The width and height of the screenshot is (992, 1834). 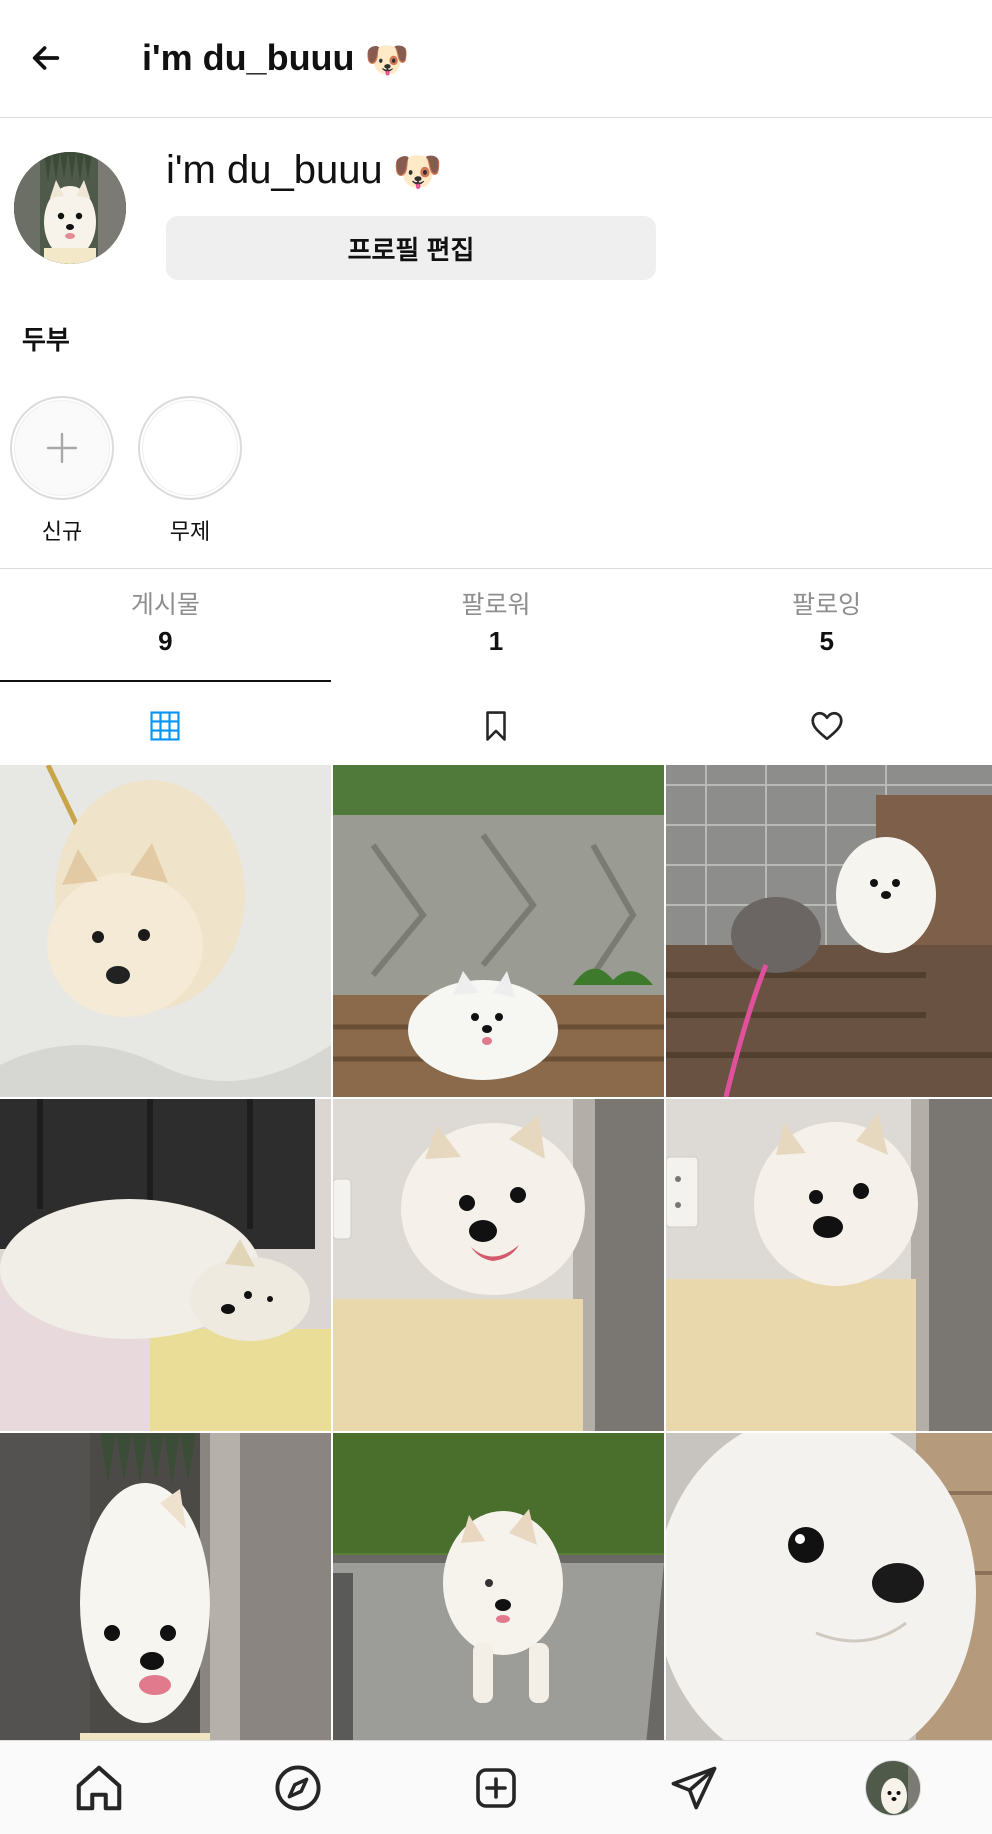 I want to click on tab-saved, so click(x=496, y=726).